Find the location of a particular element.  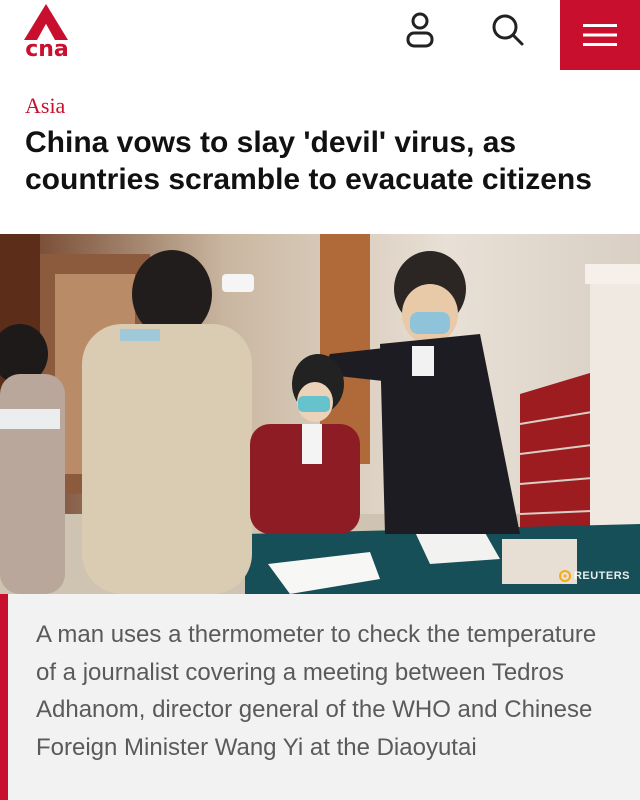

caption-accent-bar is located at coordinates (4, 697).